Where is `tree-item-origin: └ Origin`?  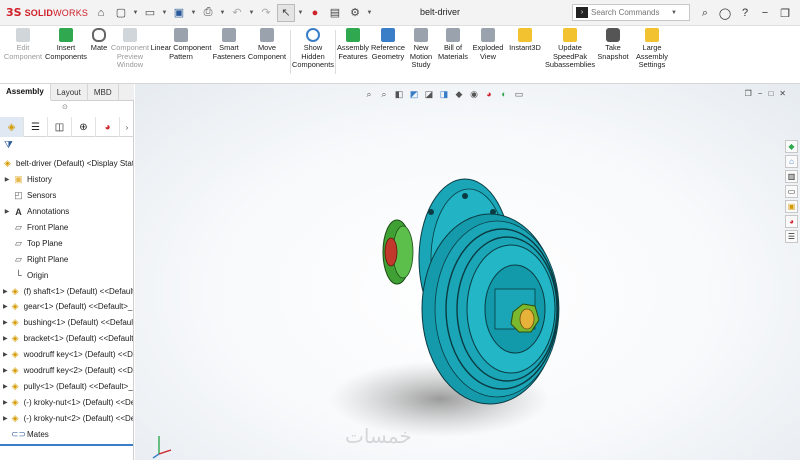
tree-item-origin: └ Origin is located at coordinates (66, 275).